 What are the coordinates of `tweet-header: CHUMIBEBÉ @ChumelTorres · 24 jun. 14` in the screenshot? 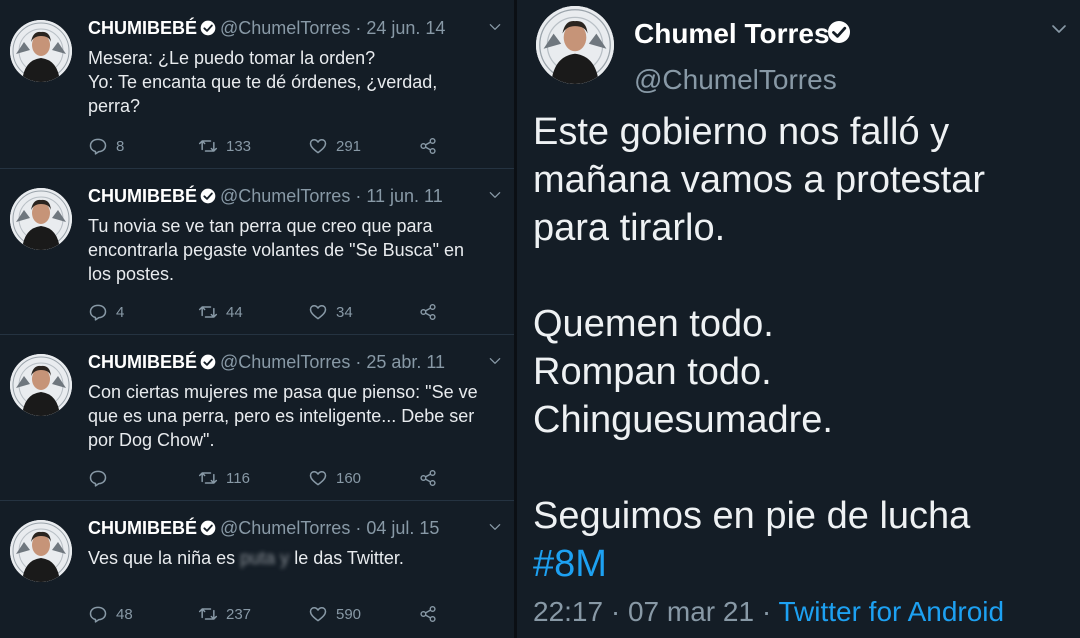 It's located at (266, 28).